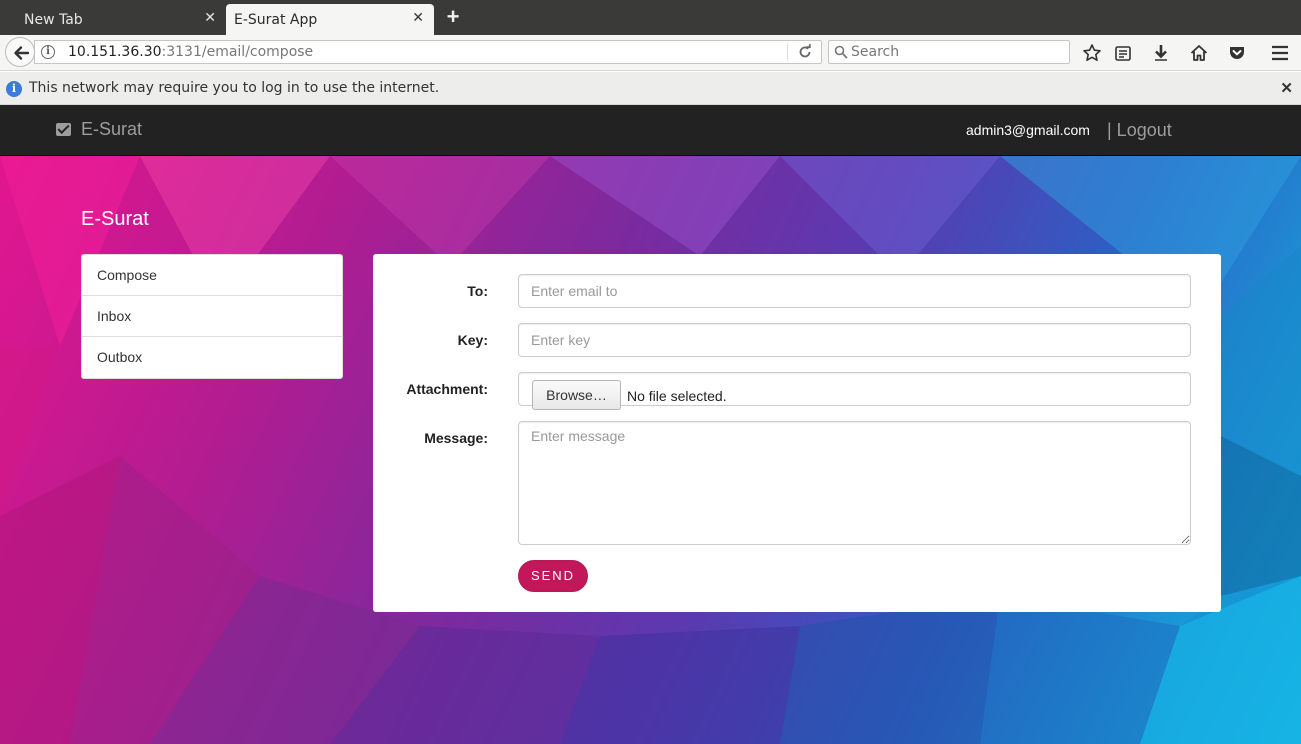 The image size is (1301, 744). I want to click on sidebar-item-compose: Compose, so click(212, 275).